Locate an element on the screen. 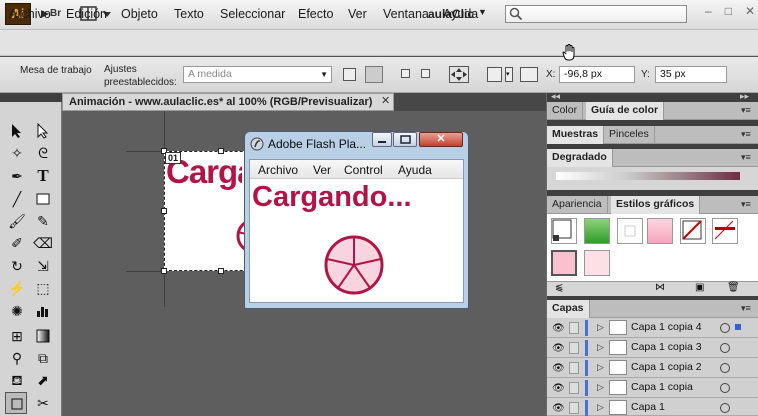 Image resolution: width=758 pixels, height=416 pixels. flash-menu-archivo: Archivo is located at coordinates (278, 170).